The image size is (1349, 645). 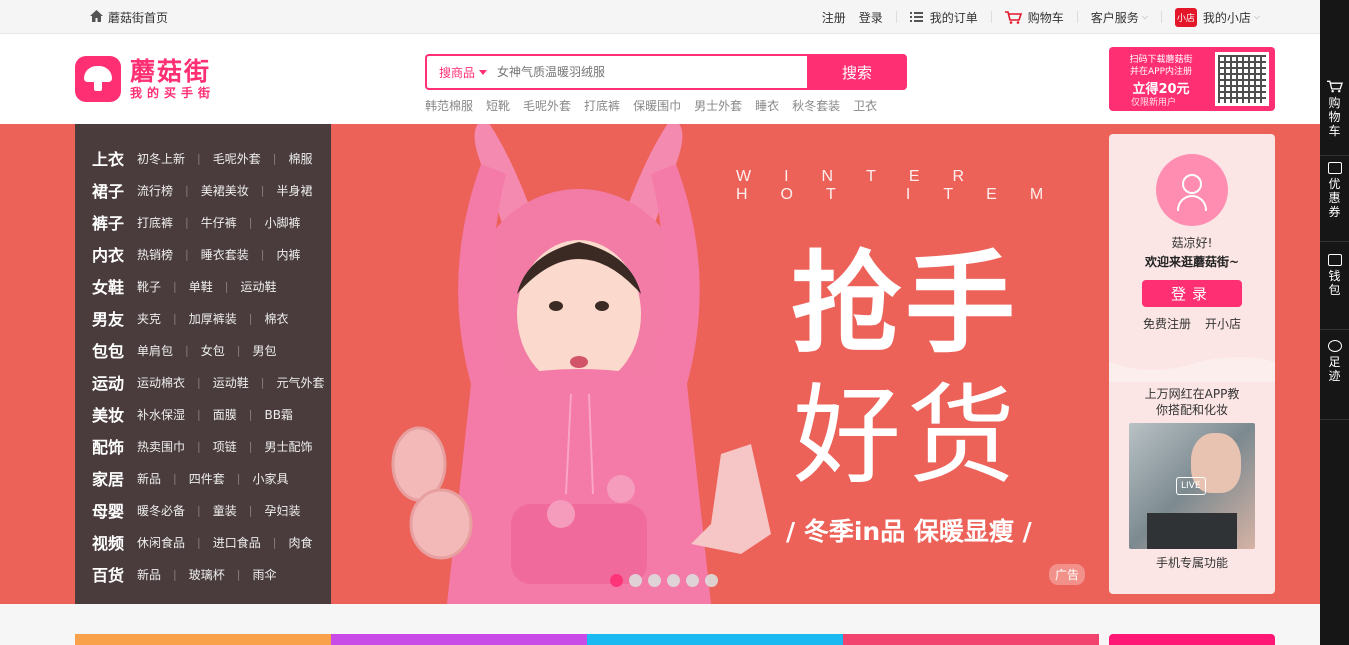 I want to click on sidebar-wallet: 钱包, so click(x=1334, y=292).